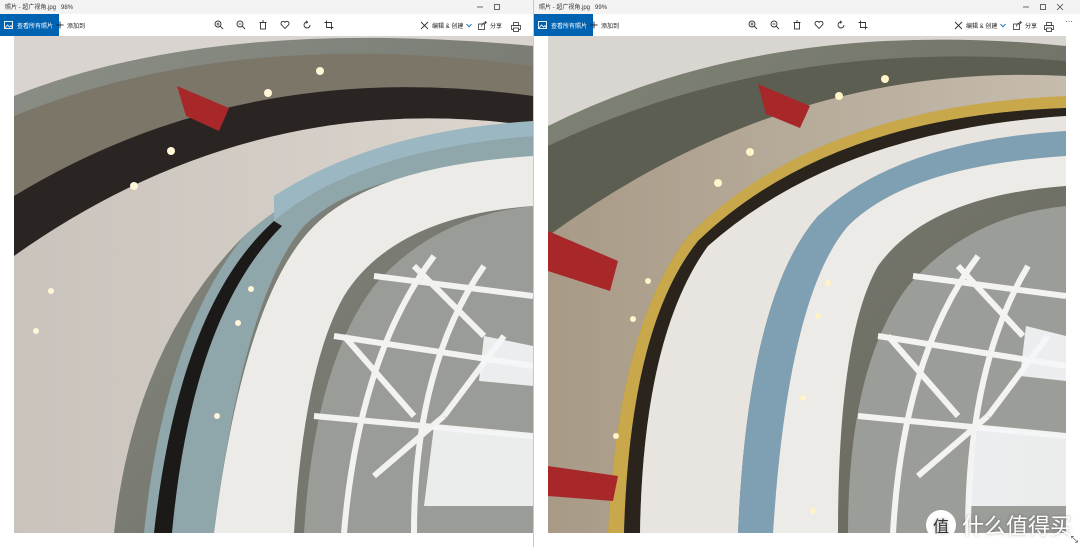 The width and height of the screenshot is (1080, 547). I want to click on close-button, so click(1059, 7).